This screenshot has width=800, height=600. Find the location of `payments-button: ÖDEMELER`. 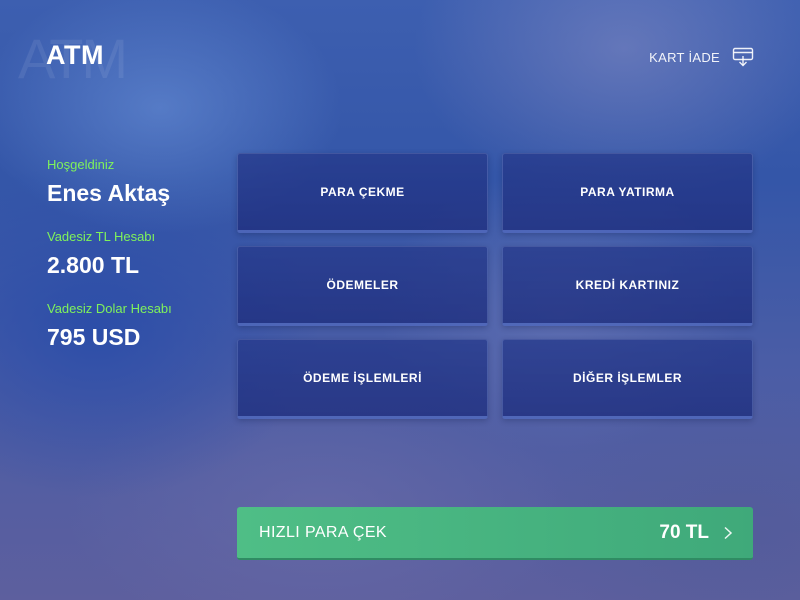

payments-button: ÖDEMELER is located at coordinates (362, 286).